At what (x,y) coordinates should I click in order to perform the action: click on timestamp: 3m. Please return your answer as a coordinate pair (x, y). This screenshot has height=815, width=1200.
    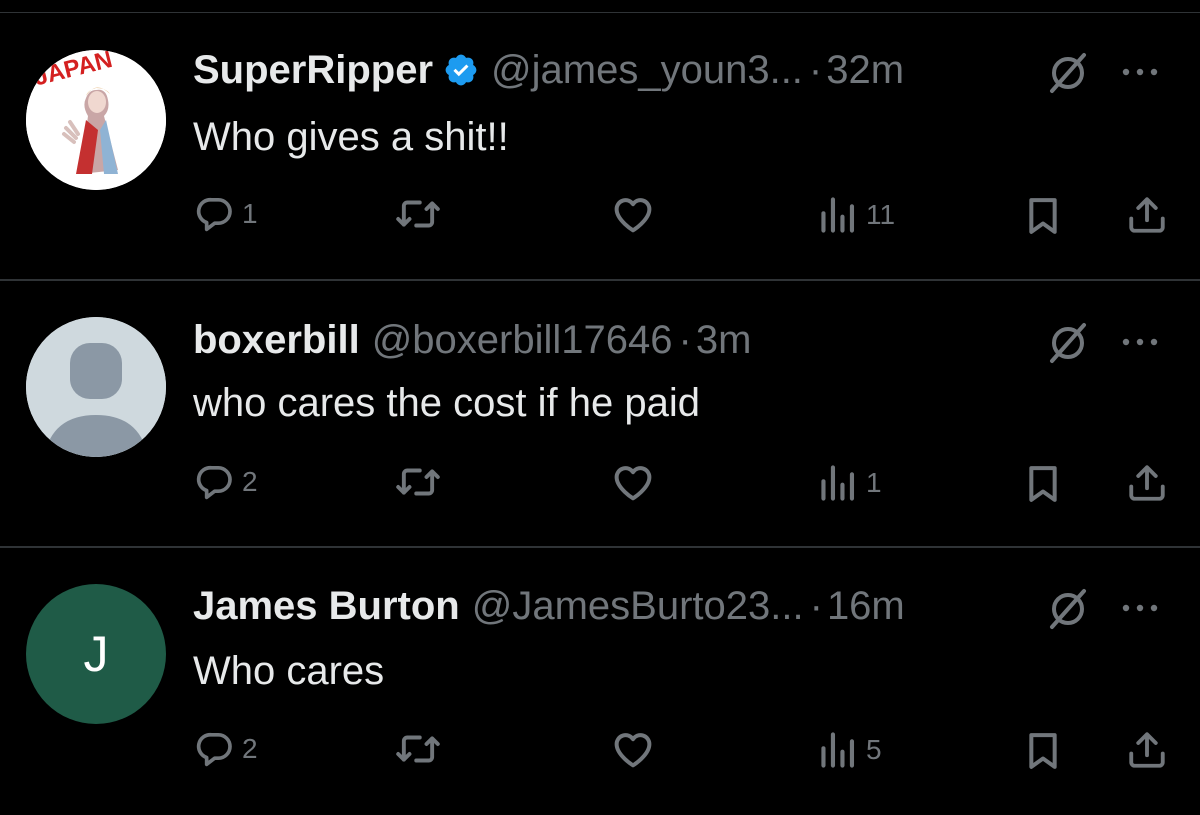
    Looking at the image, I should click on (724, 340).